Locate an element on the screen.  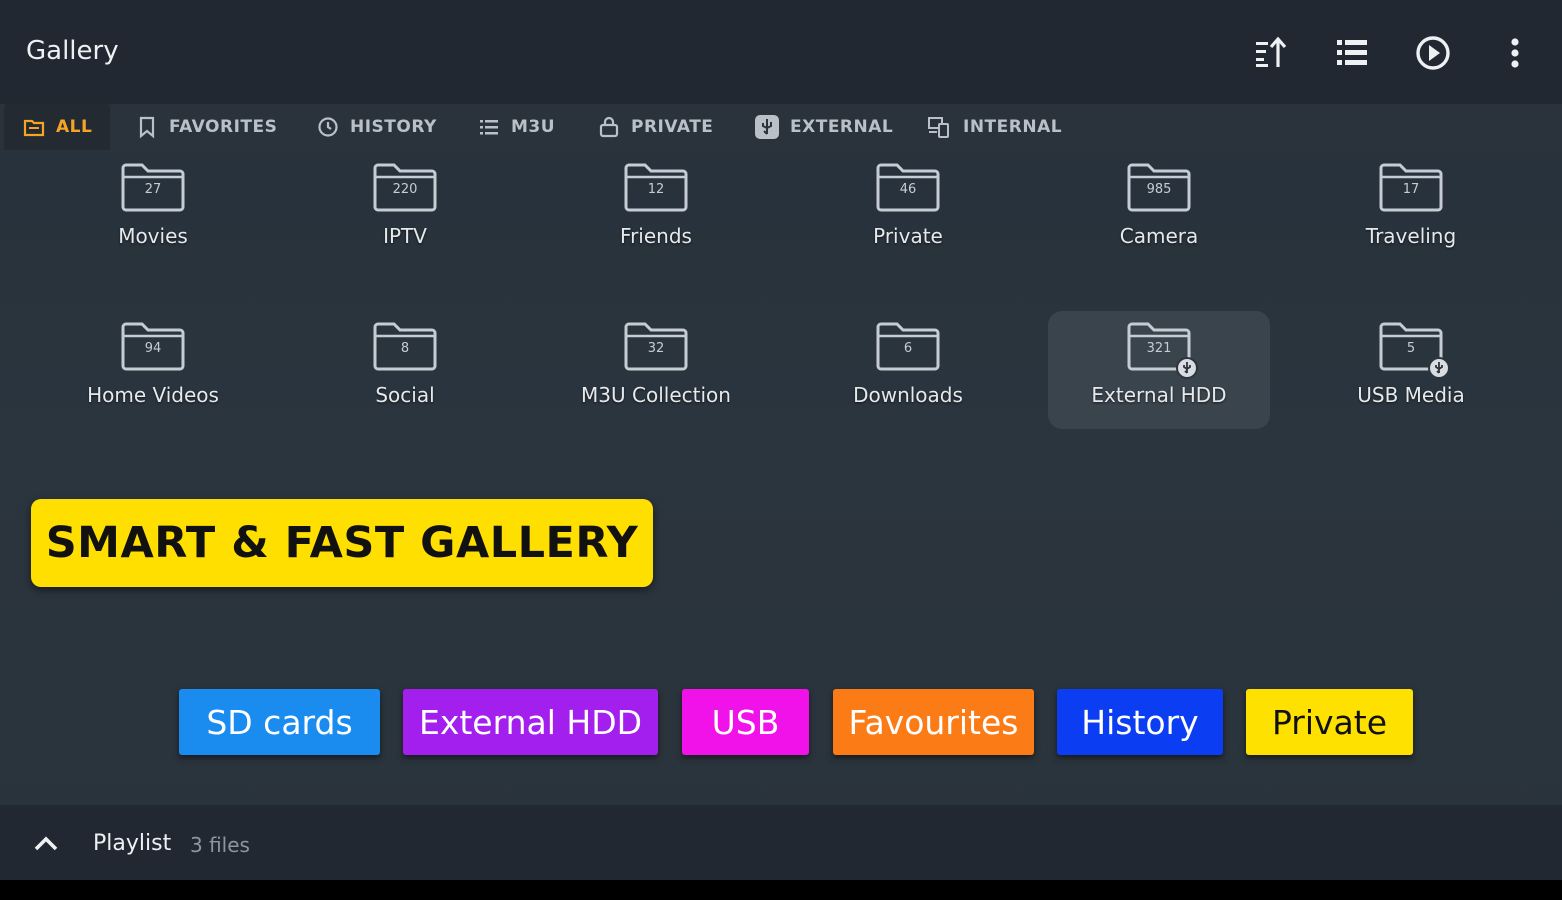
folder-item-count: 46 is located at coordinates (908, 189).